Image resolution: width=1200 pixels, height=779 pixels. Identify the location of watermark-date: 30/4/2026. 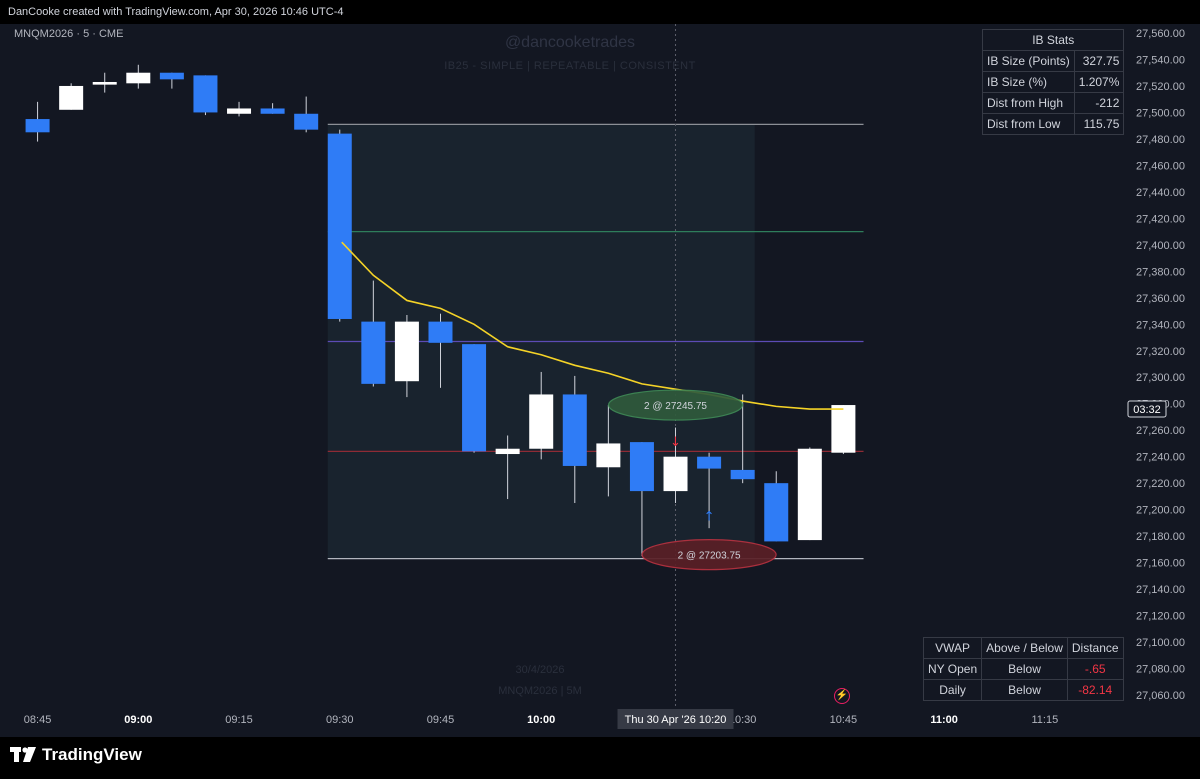
(540, 670).